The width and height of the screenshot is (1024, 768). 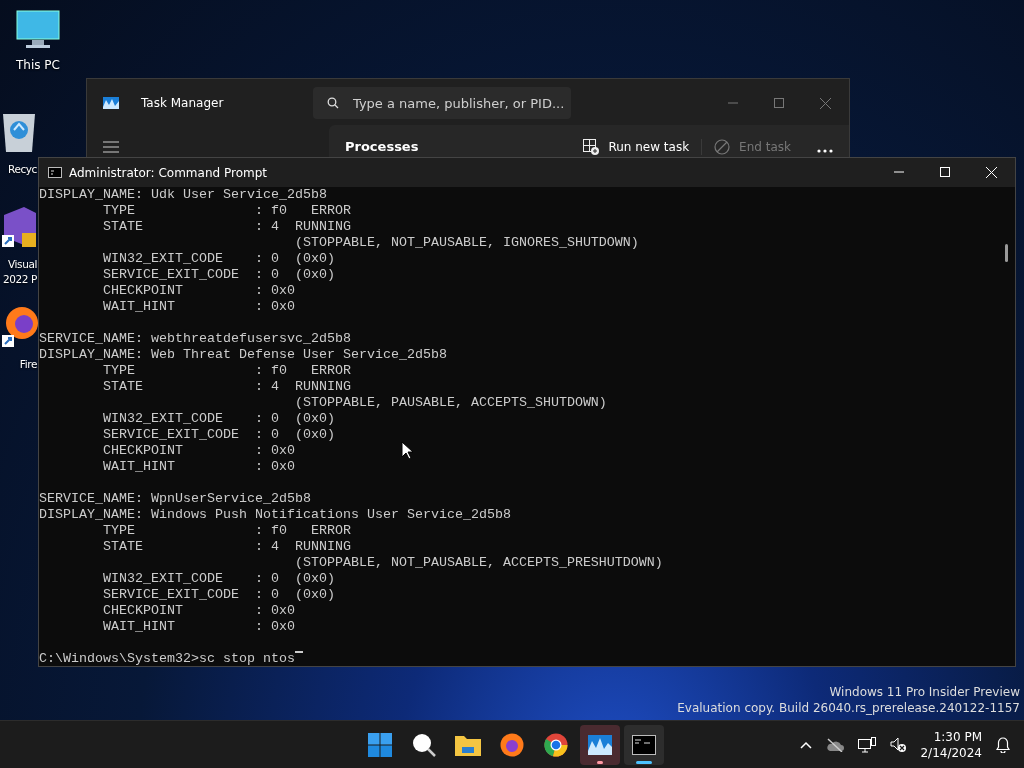 What do you see at coordinates (275, 515) in the screenshot?
I see `console-line: DISPLAY_NAME: Windows Push Notifications User Service_2d5b8` at bounding box center [275, 515].